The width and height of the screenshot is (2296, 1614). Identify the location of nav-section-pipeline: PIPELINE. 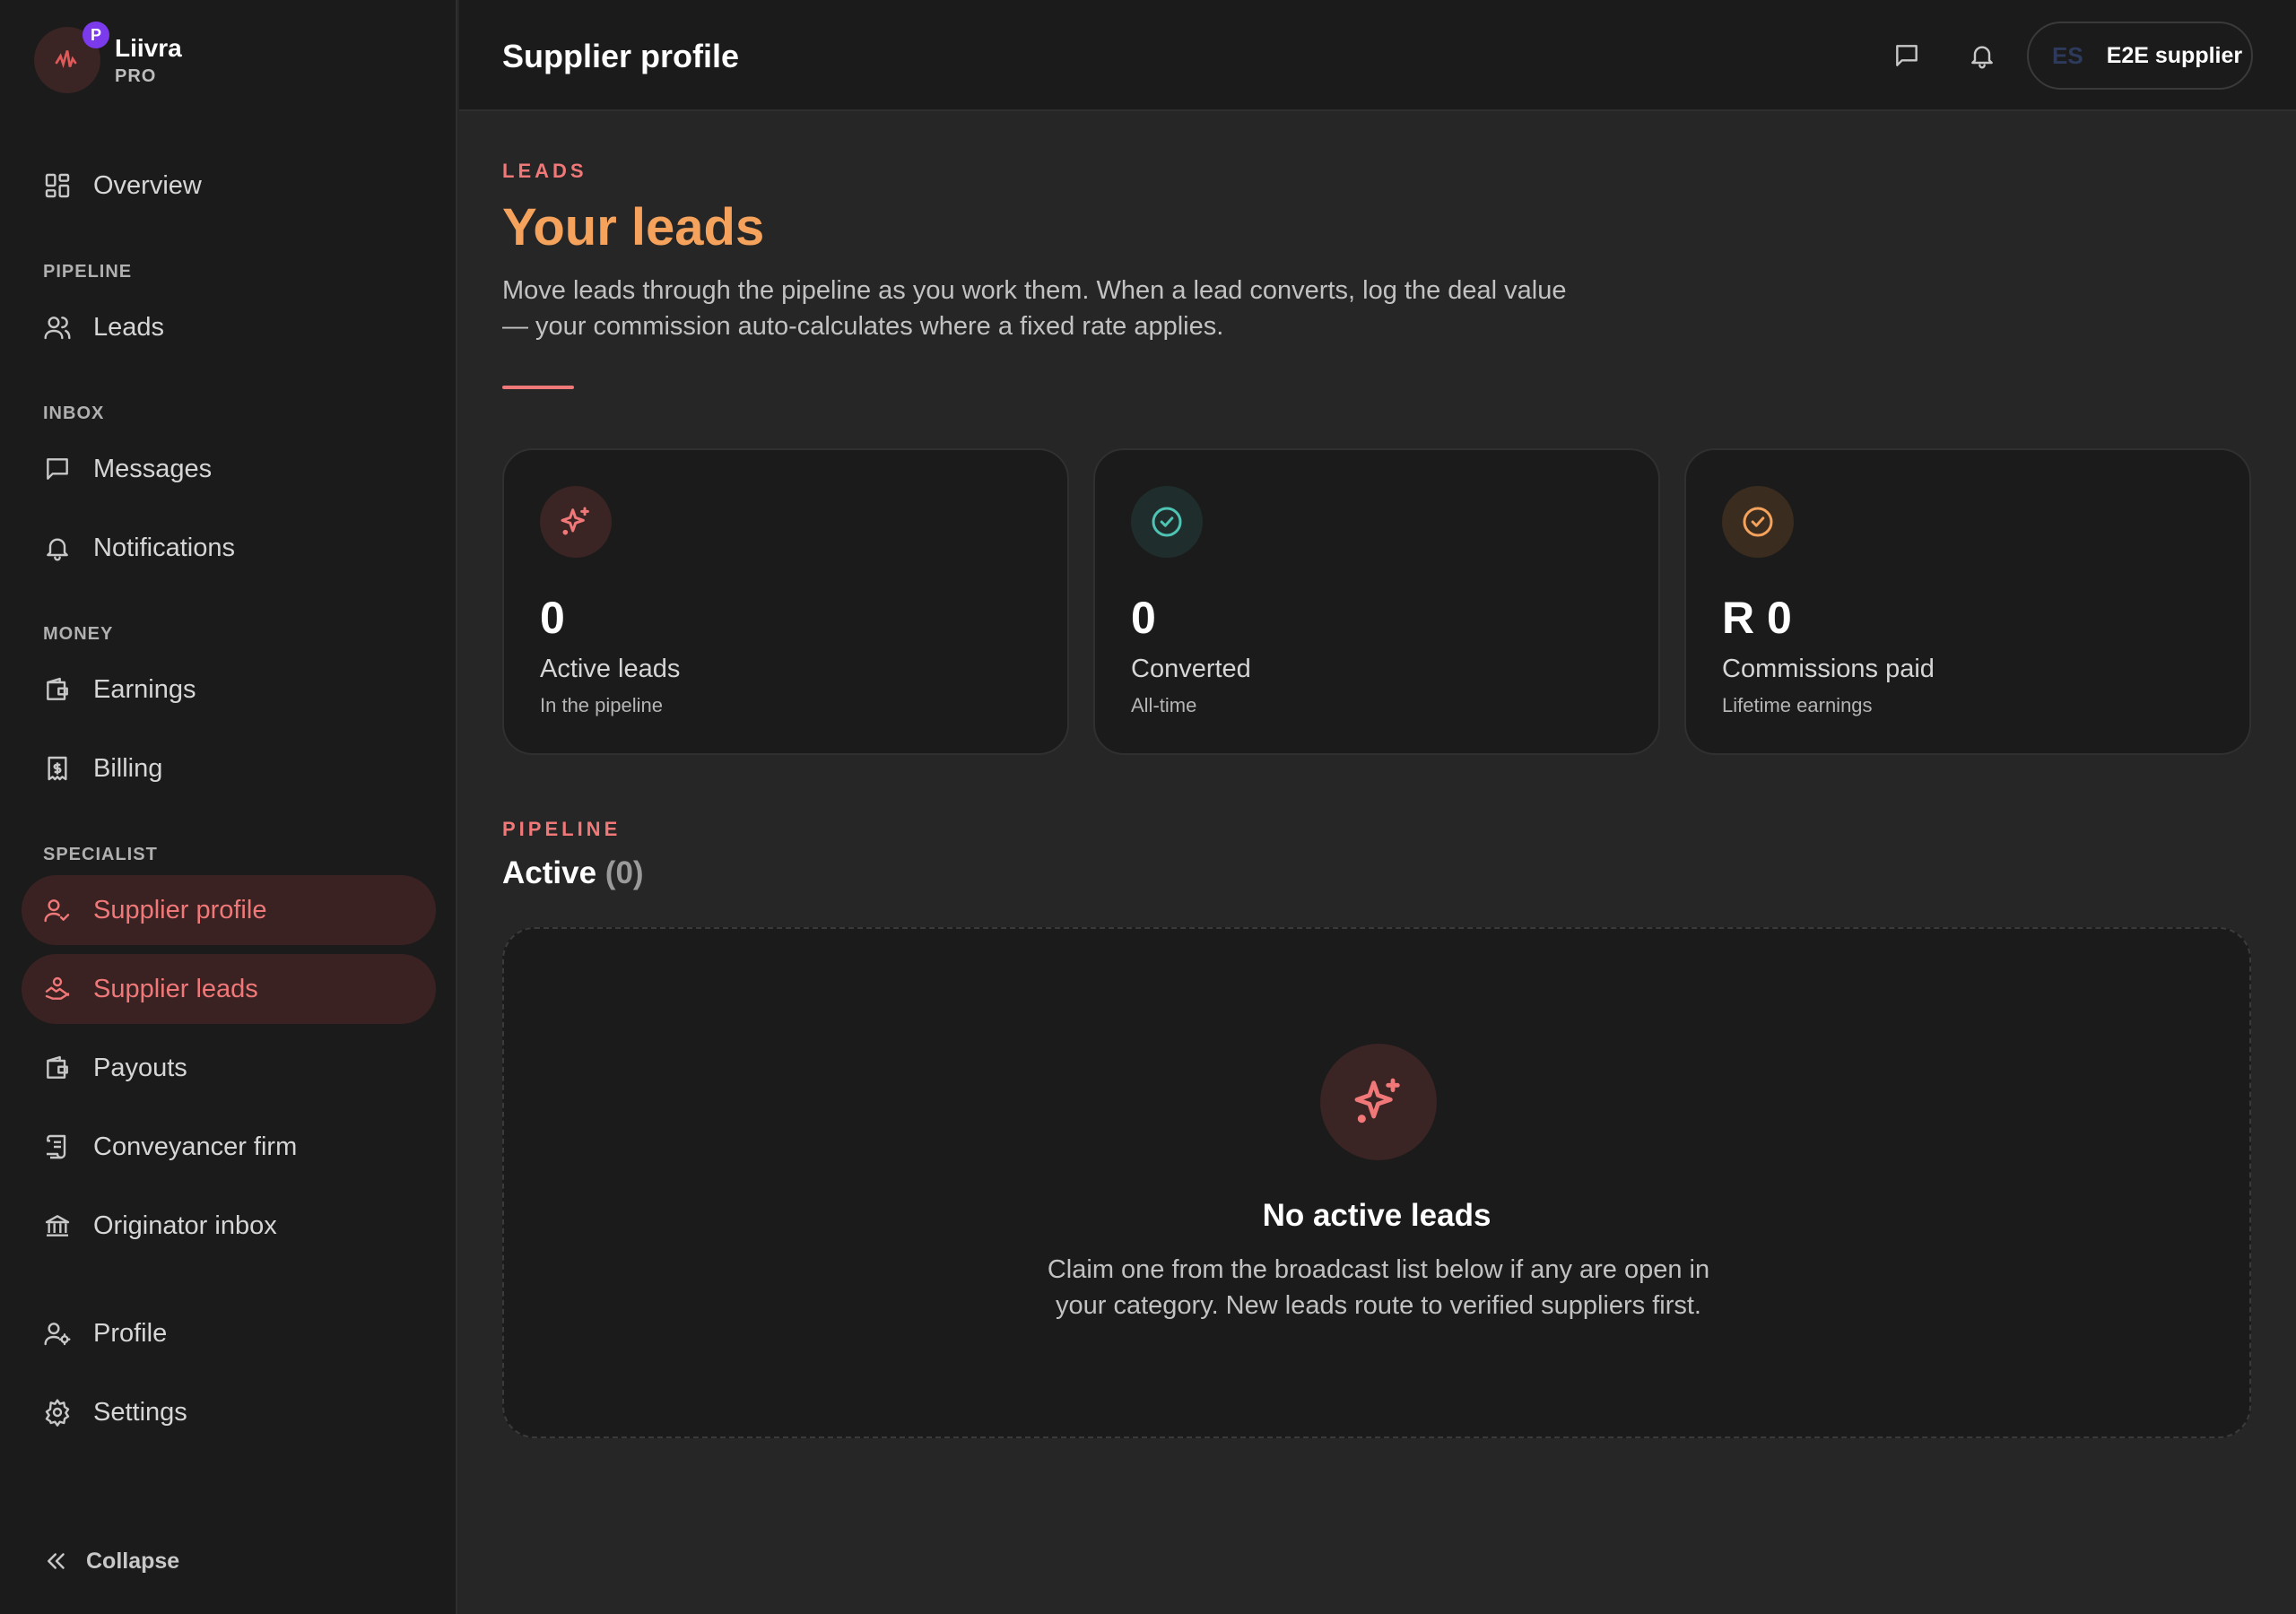
(88, 272).